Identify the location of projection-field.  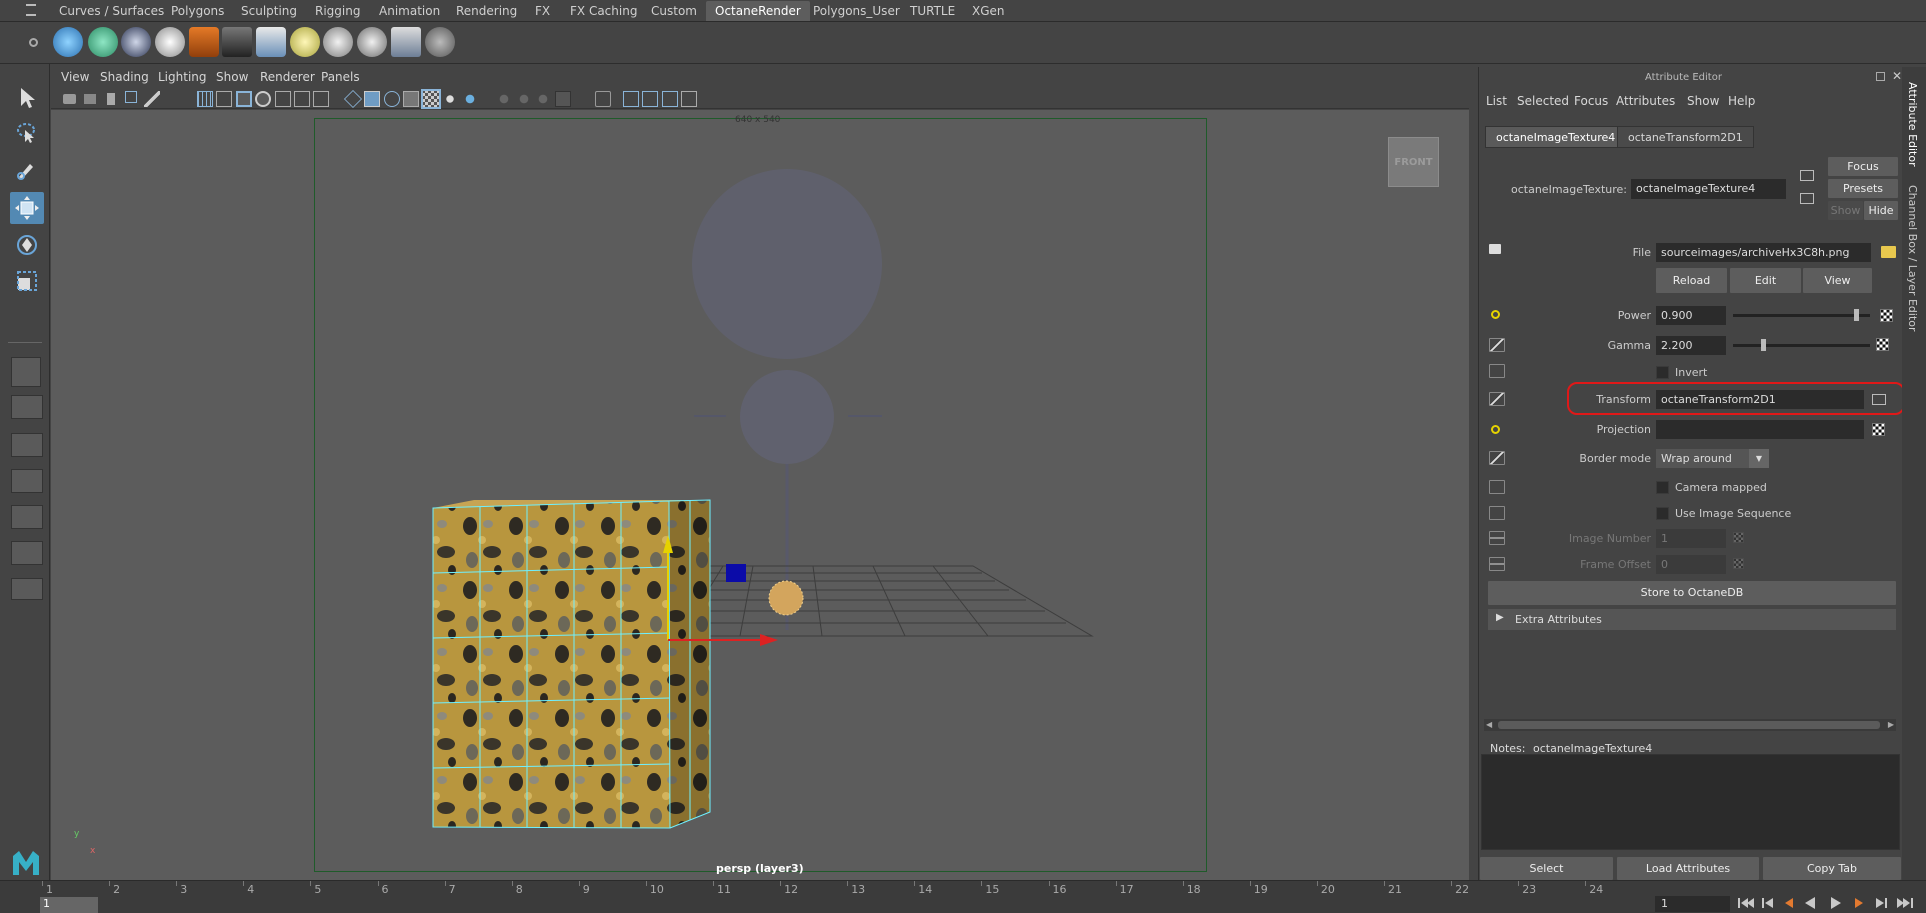
(1760, 429).